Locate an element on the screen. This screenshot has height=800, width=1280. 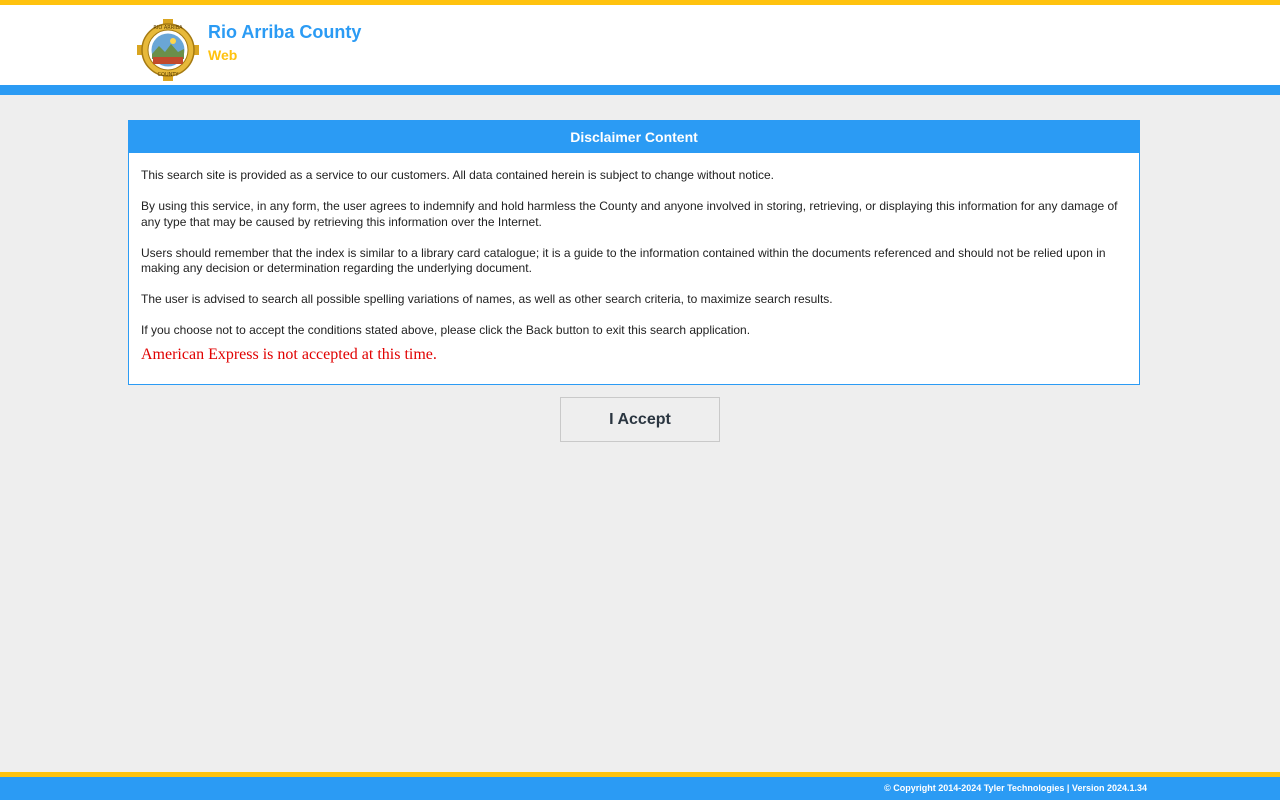
svg-text: COUNTY is located at coordinates (169, 75).